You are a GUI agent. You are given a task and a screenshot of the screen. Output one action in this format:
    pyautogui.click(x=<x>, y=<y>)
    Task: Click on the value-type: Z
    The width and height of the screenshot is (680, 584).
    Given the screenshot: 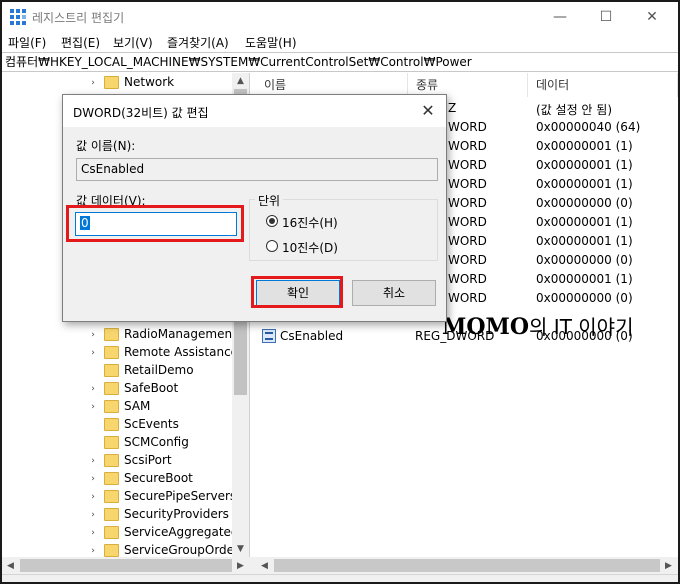 What is the action you would take?
    pyautogui.click(x=452, y=108)
    